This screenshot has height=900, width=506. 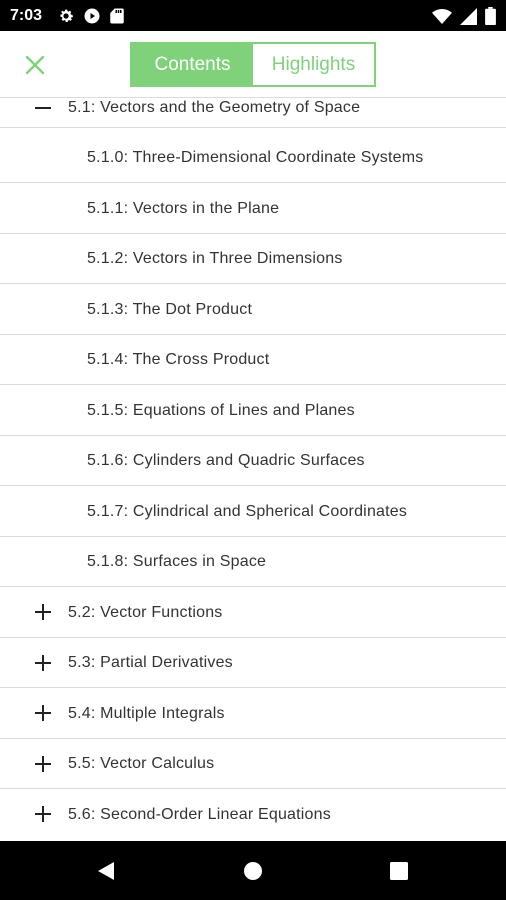 I want to click on status-time: 7:03, so click(x=26, y=15).